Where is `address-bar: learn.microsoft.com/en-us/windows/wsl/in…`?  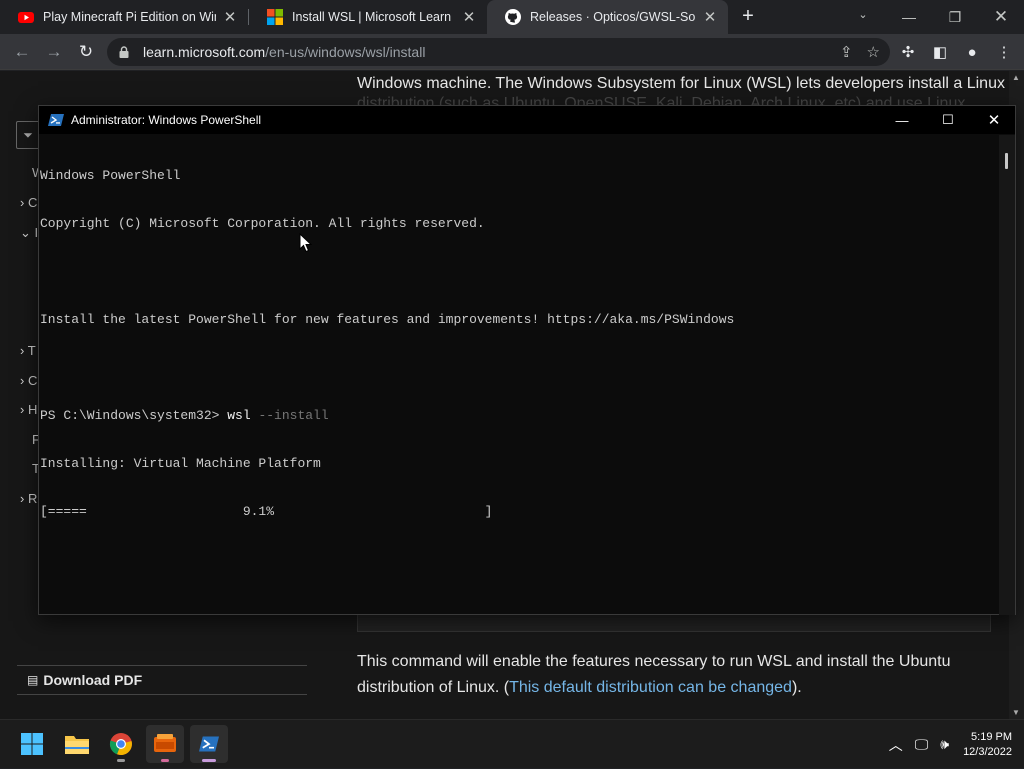 address-bar: learn.microsoft.com/en-us/windows/wsl/in… is located at coordinates (498, 52).